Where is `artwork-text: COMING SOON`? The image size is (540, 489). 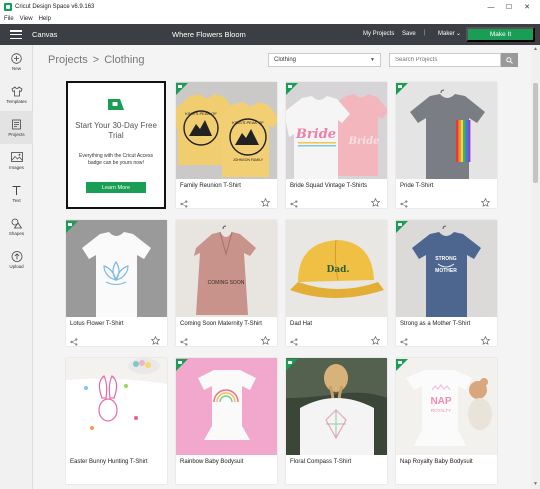
artwork-text: COMING SOON is located at coordinates (226, 283).